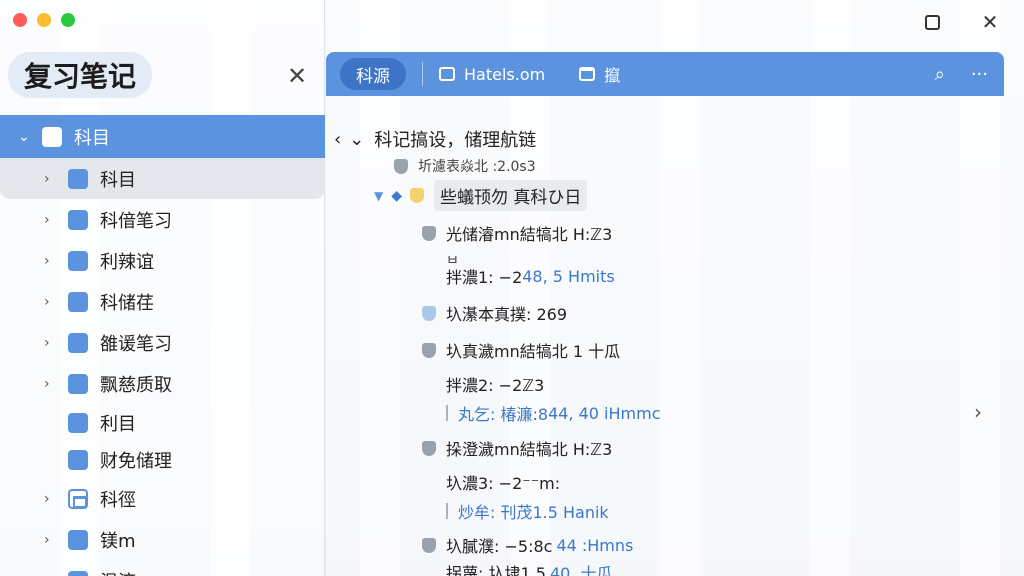 The height and width of the screenshot is (576, 1024). I want to click on sidebar-item: › 科偣笔习, so click(162, 219).